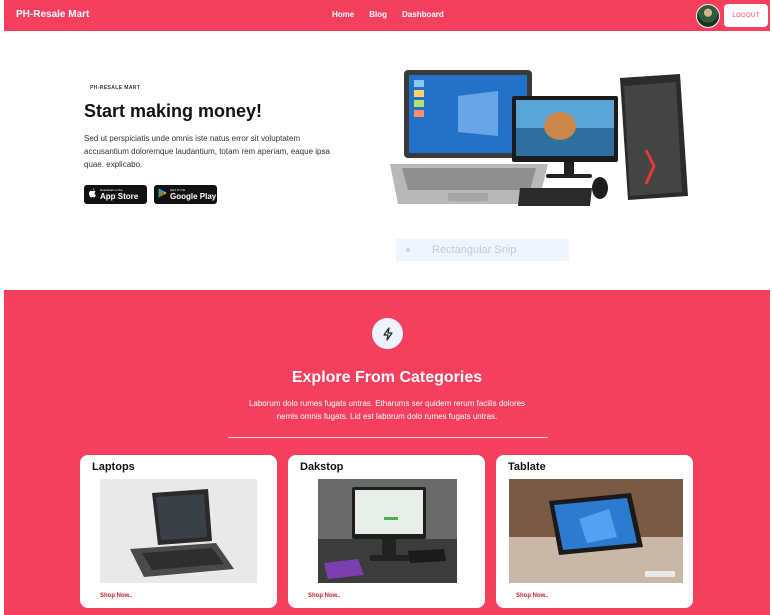 Image resolution: width=772 pixels, height=615 pixels. Describe the element at coordinates (119, 196) in the screenshot. I see `app-store-label: App Store` at that location.